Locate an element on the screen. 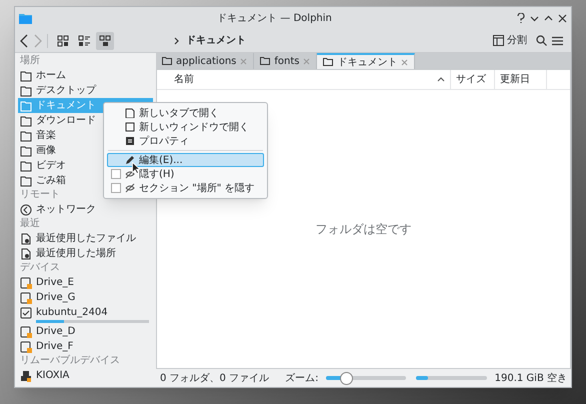 The width and height of the screenshot is (586, 404). section-heading: 場所 is located at coordinates (30, 61).